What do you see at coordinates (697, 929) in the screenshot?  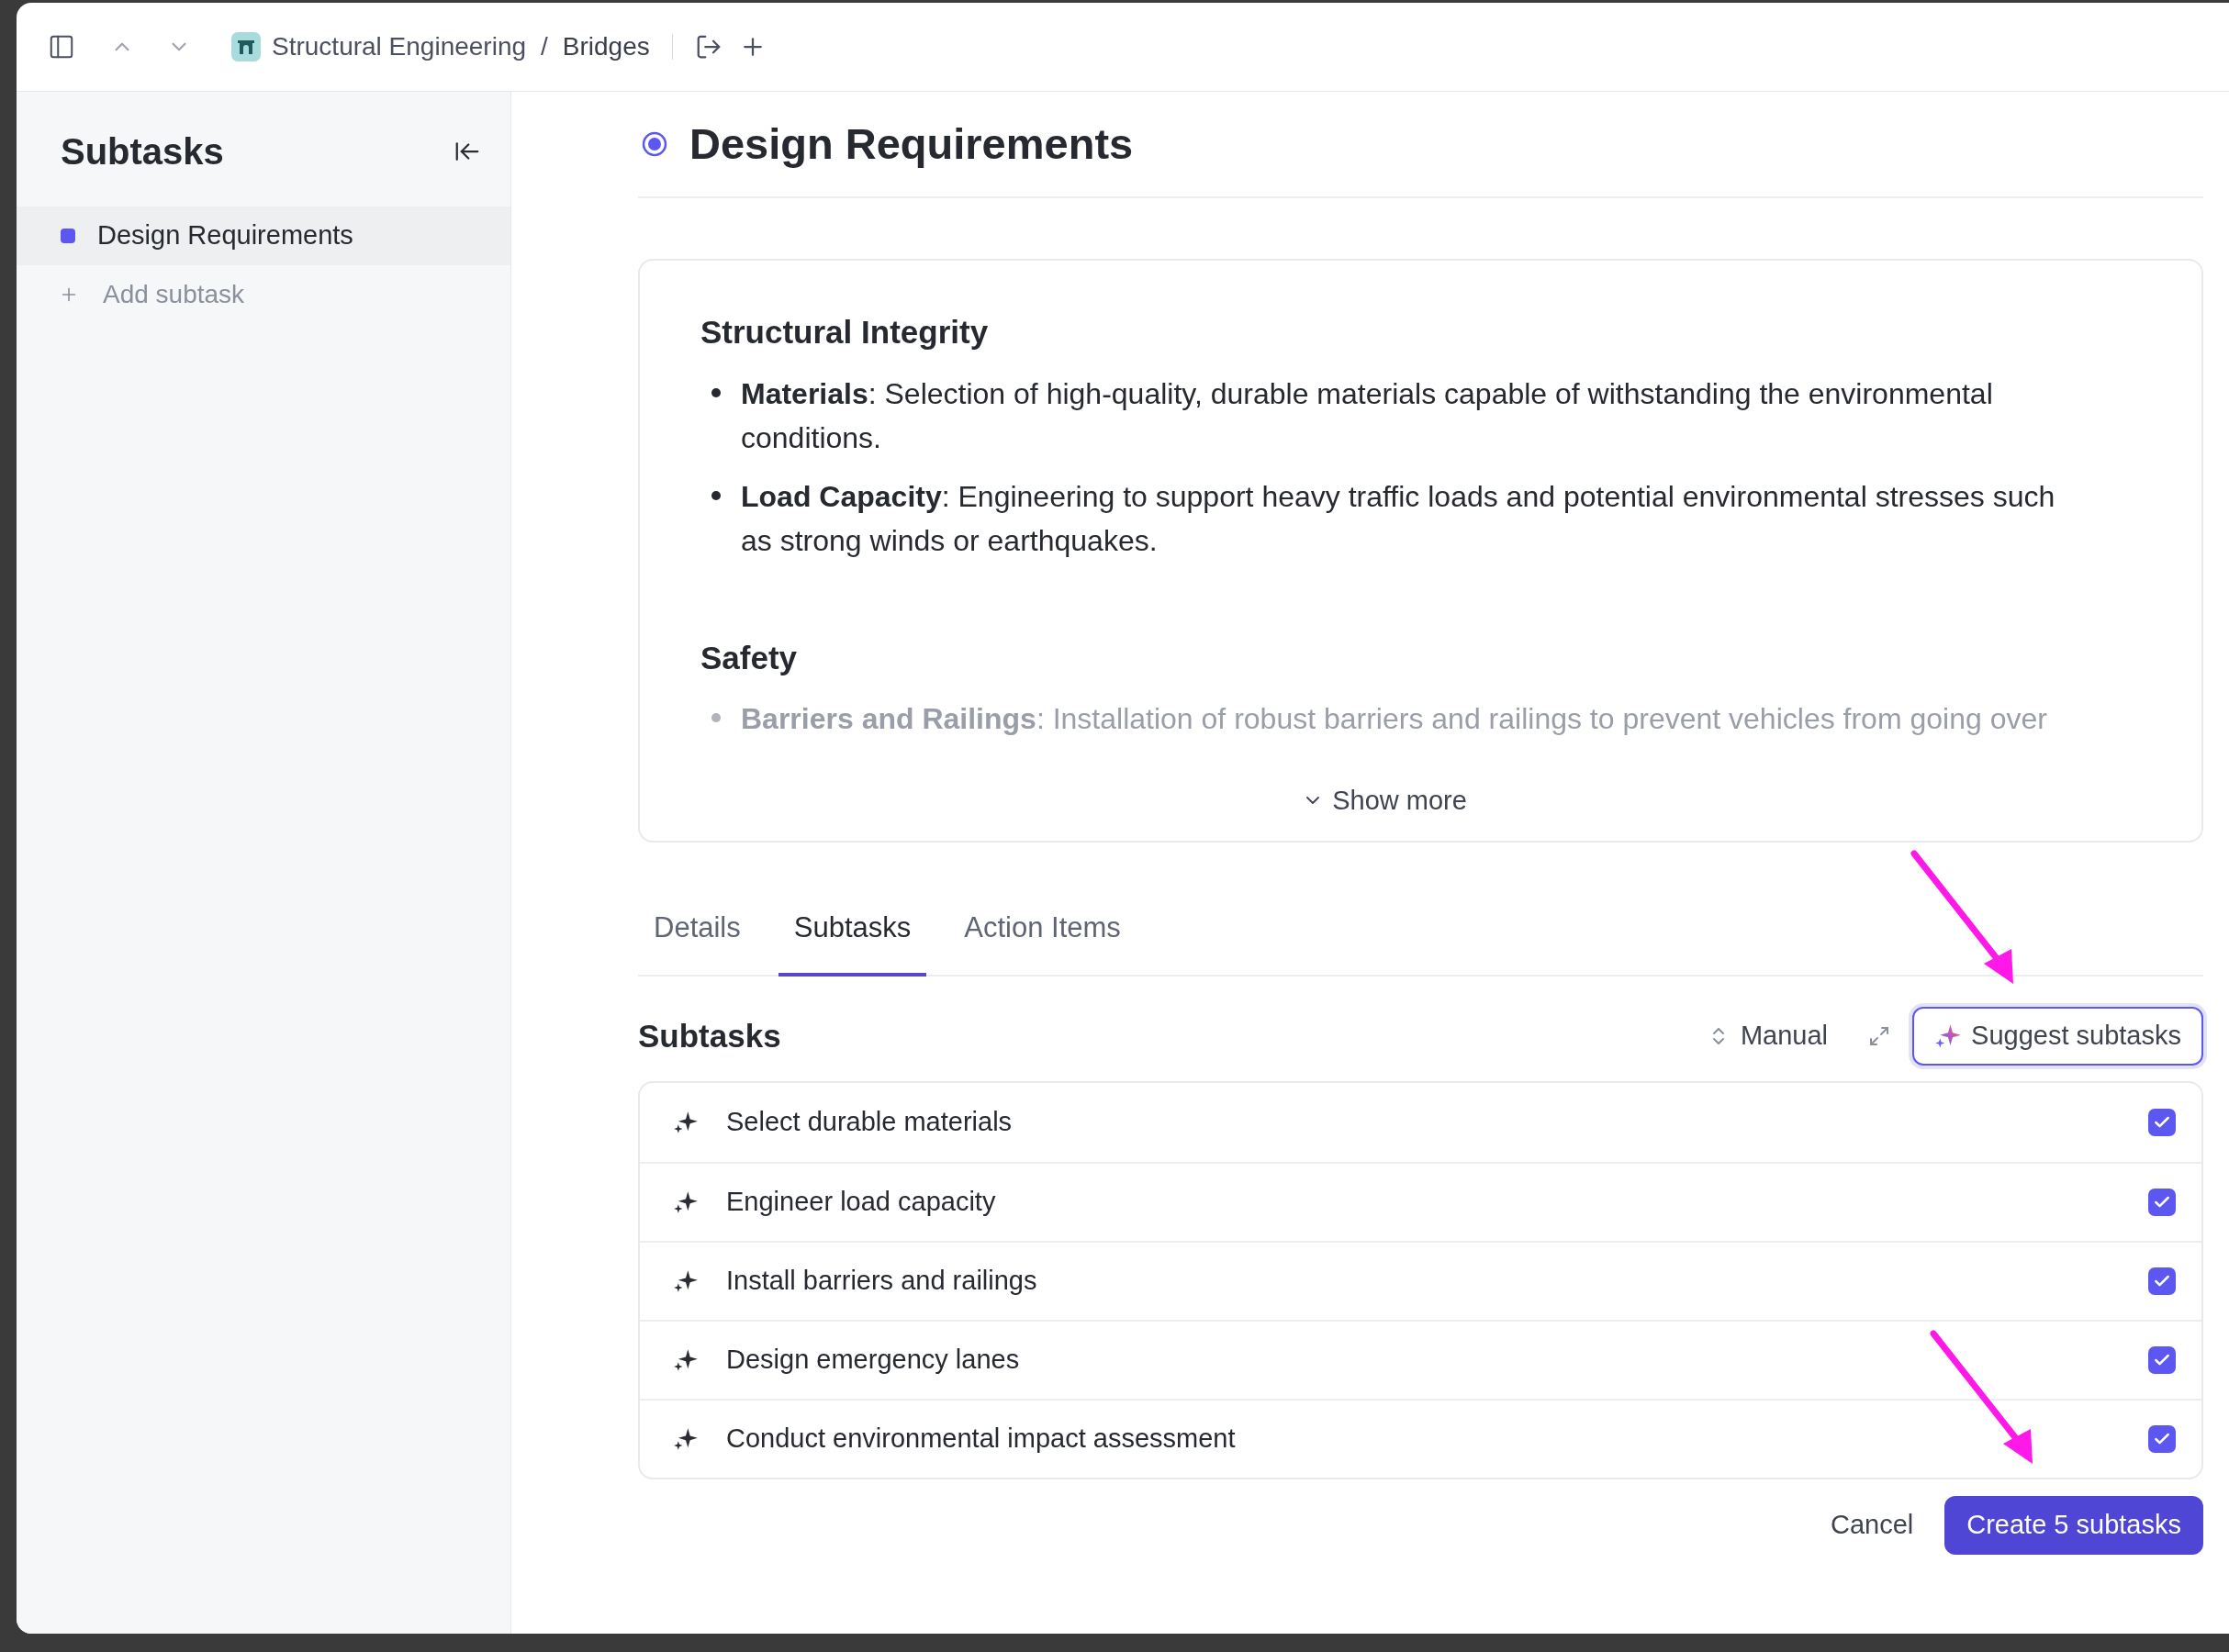 I see `tab: Details` at bounding box center [697, 929].